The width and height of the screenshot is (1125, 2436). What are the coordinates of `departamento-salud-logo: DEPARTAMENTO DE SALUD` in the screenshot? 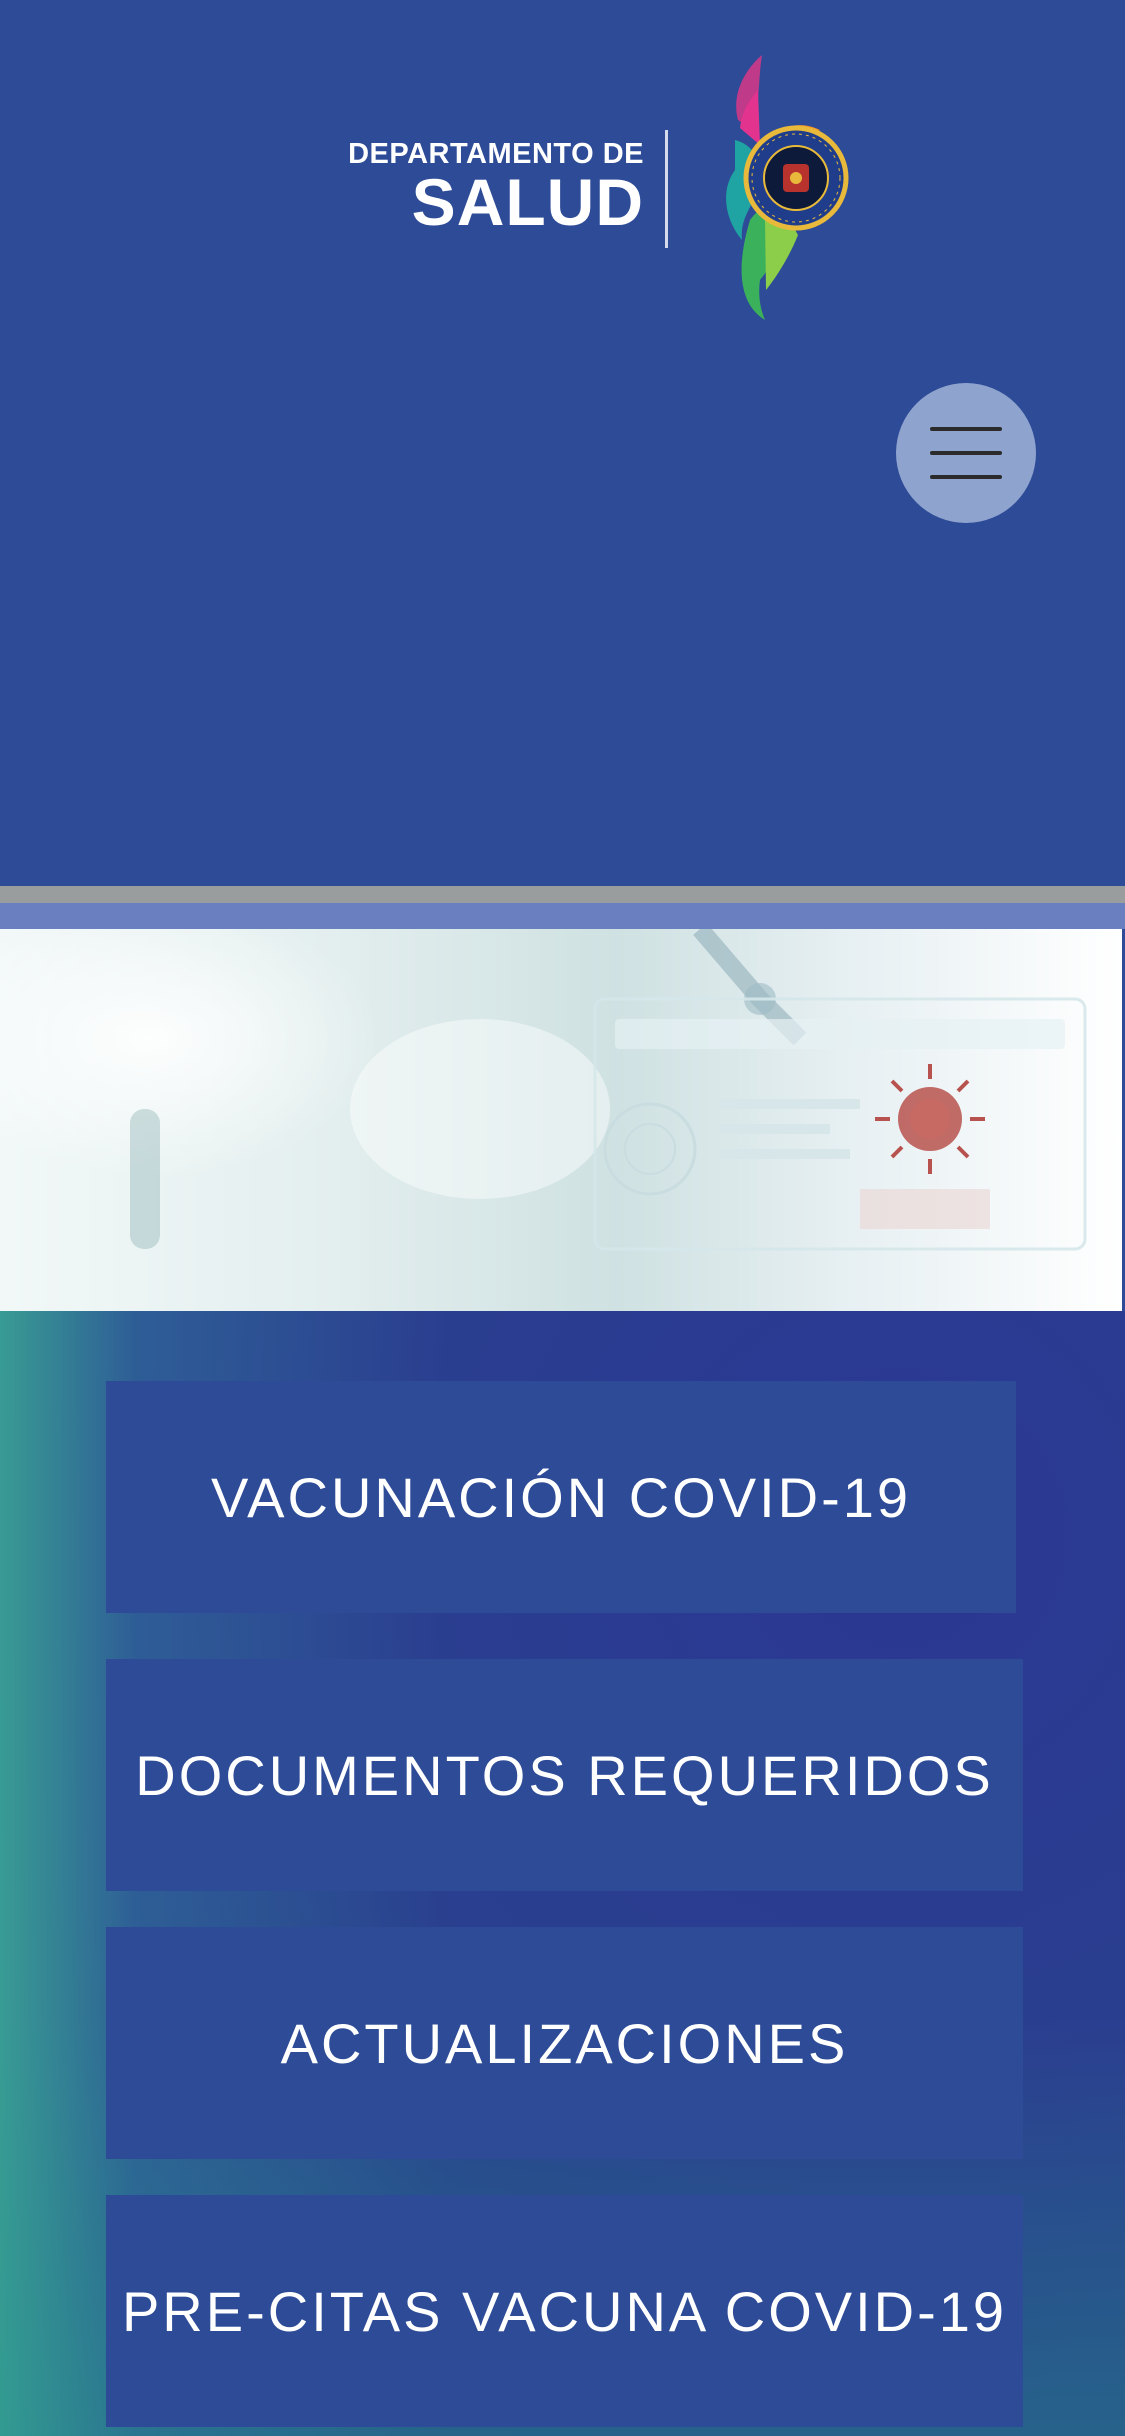 It's located at (580, 190).